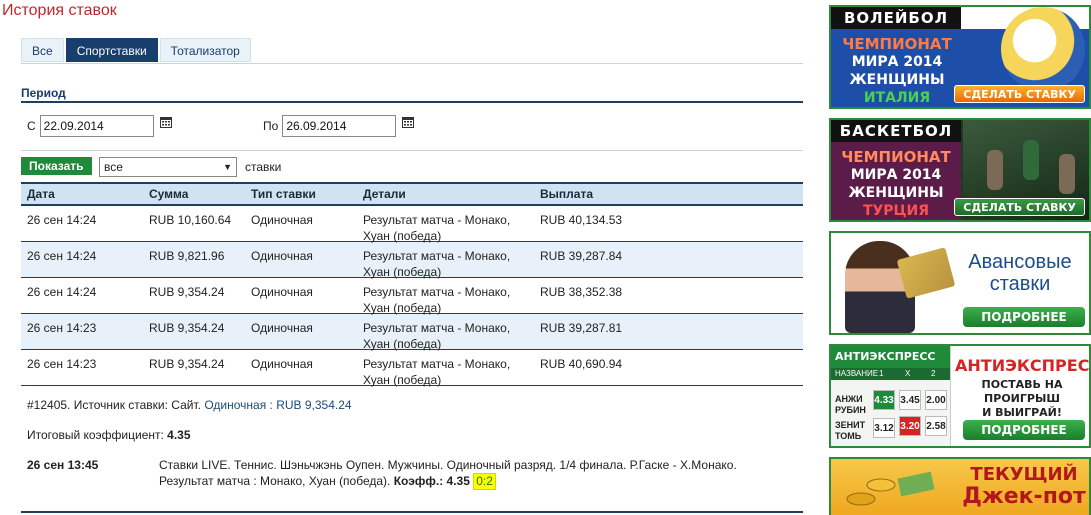 This screenshot has width=1091, height=515. I want to click on banner-head: БАСКЕТБОЛ, so click(896, 131).